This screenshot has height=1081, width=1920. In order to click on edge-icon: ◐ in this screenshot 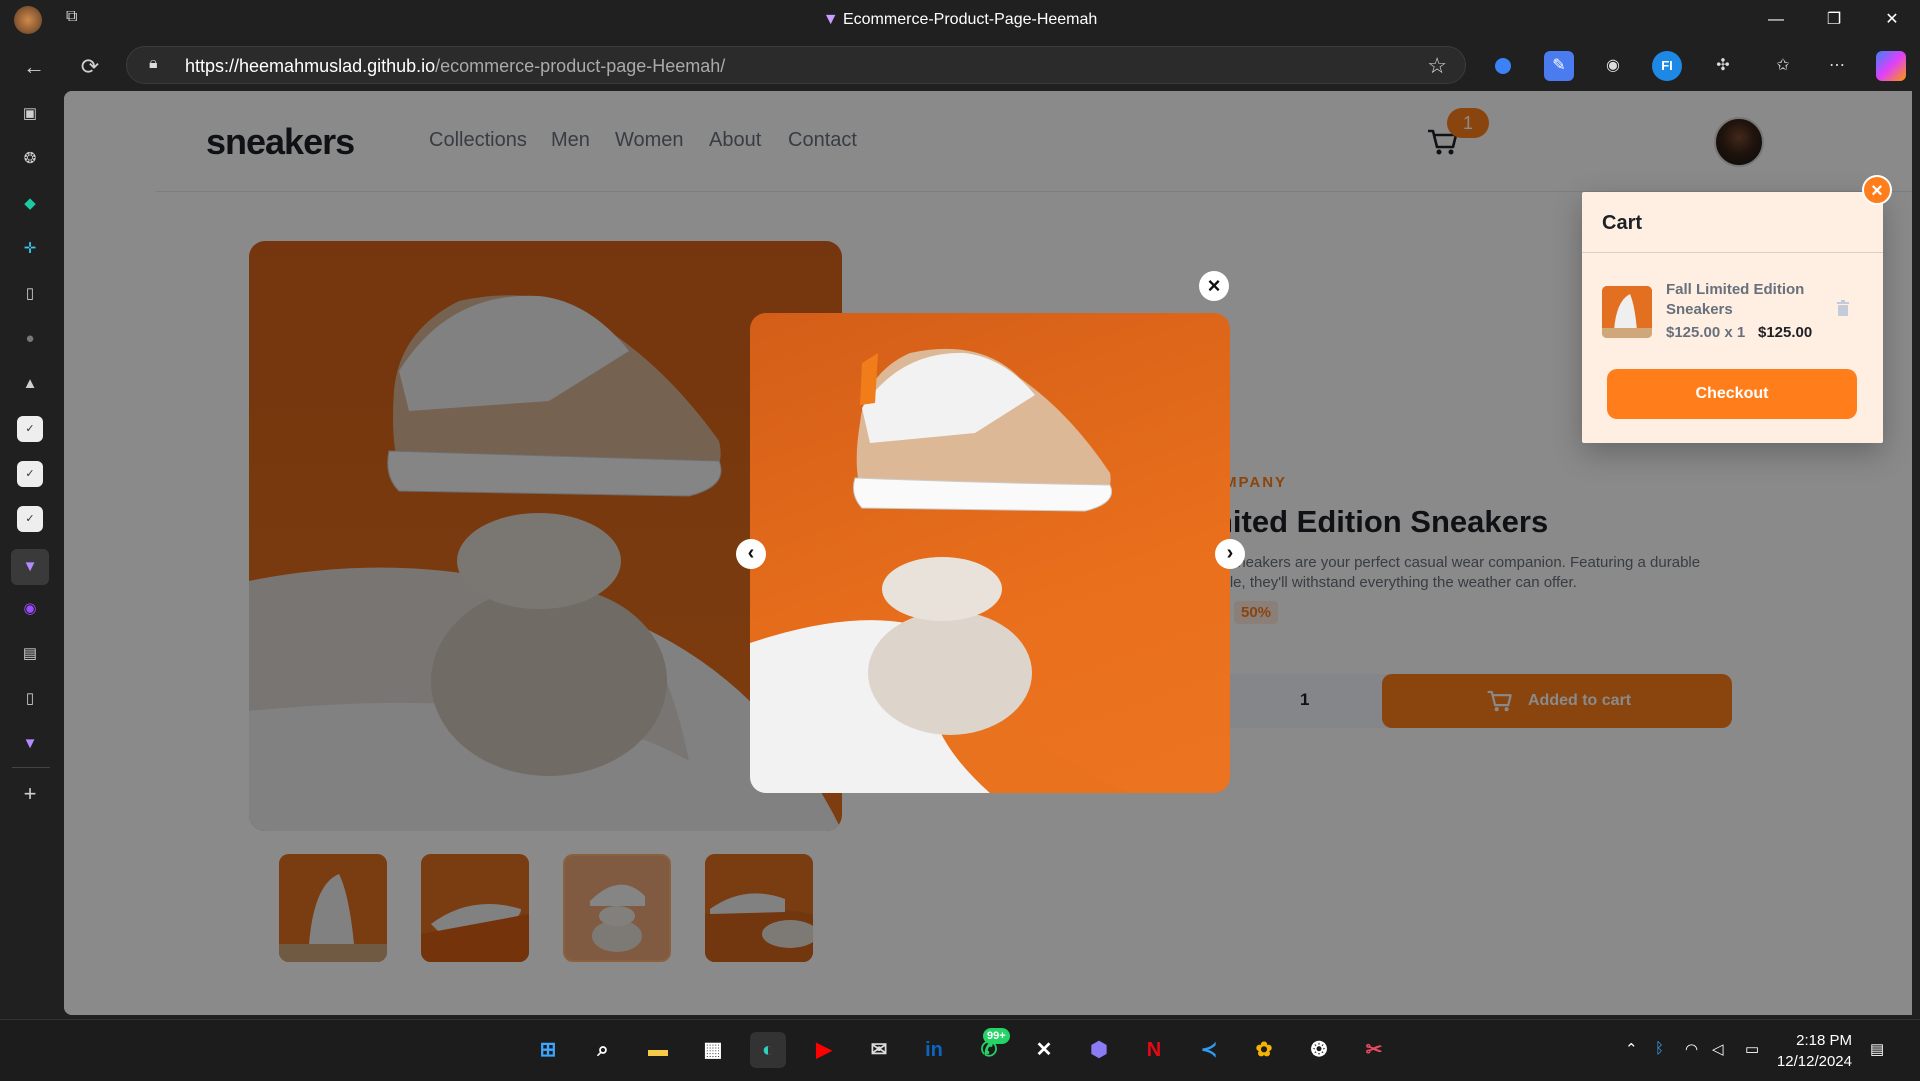, I will do `click(768, 1050)`.